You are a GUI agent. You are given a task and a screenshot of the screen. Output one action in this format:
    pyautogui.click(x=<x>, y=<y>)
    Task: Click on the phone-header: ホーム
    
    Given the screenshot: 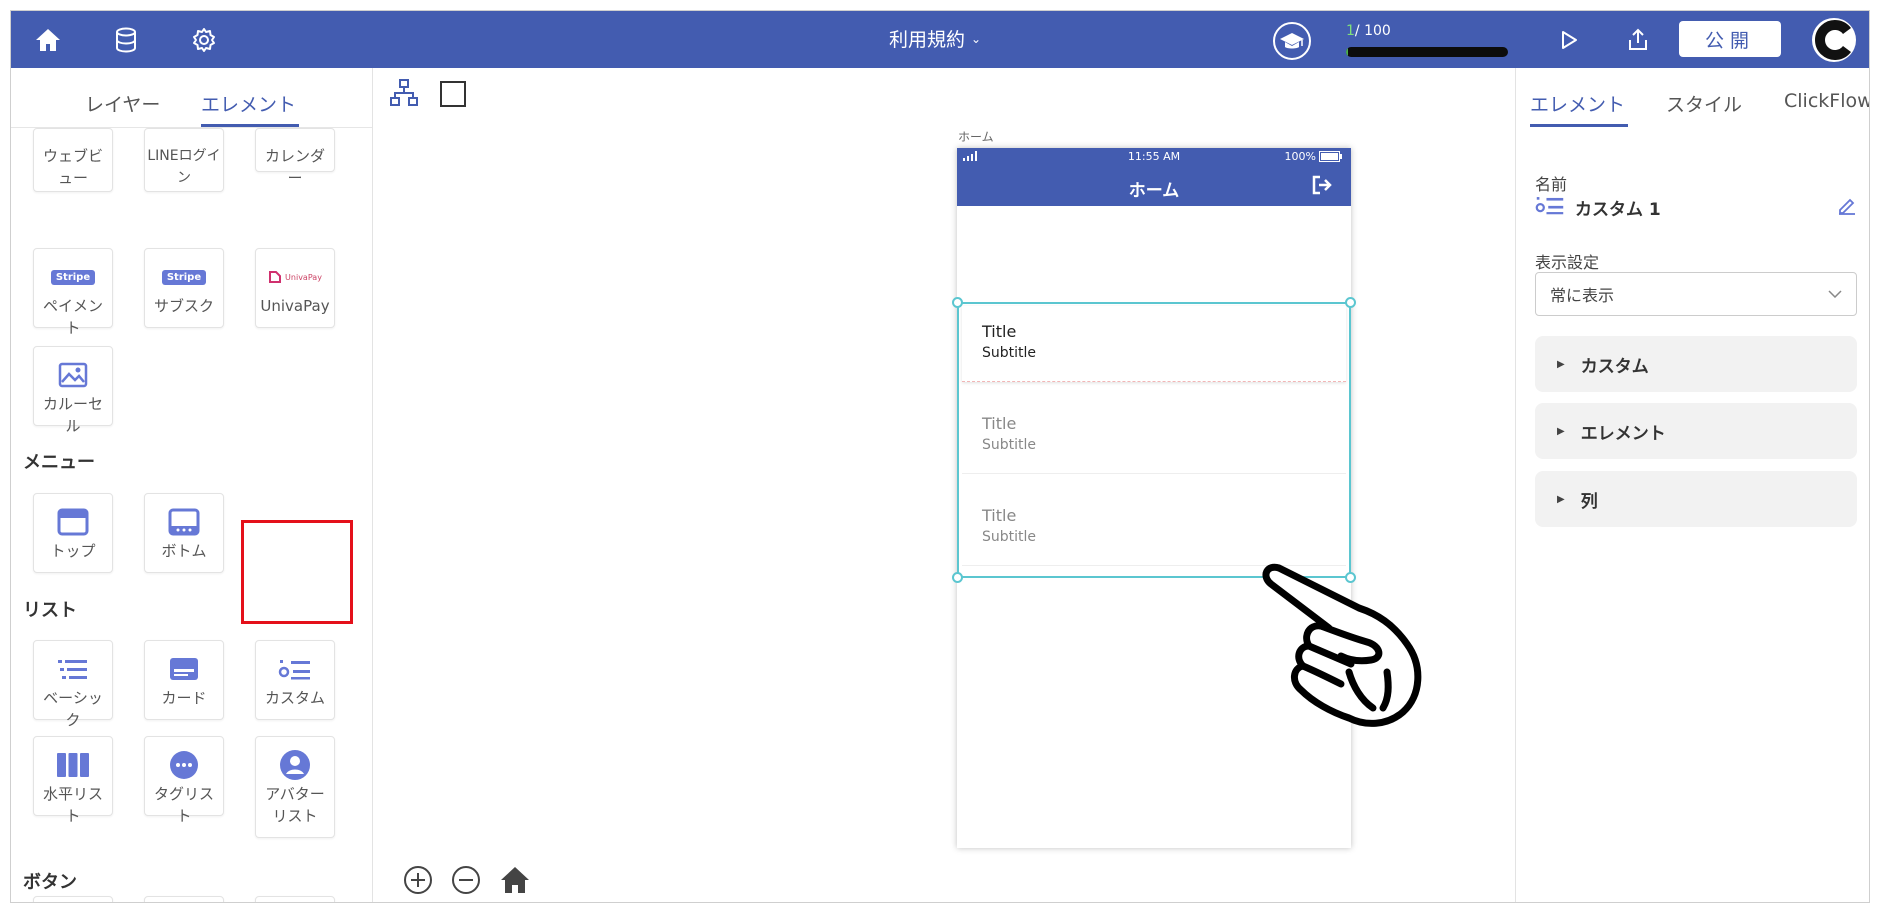 What is the action you would take?
    pyautogui.click(x=1154, y=186)
    